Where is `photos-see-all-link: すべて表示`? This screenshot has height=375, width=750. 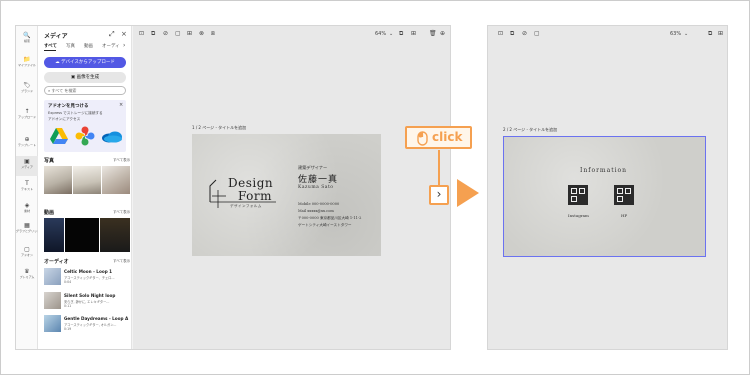
photos-see-all-link: すべて表示 is located at coordinates (121, 160).